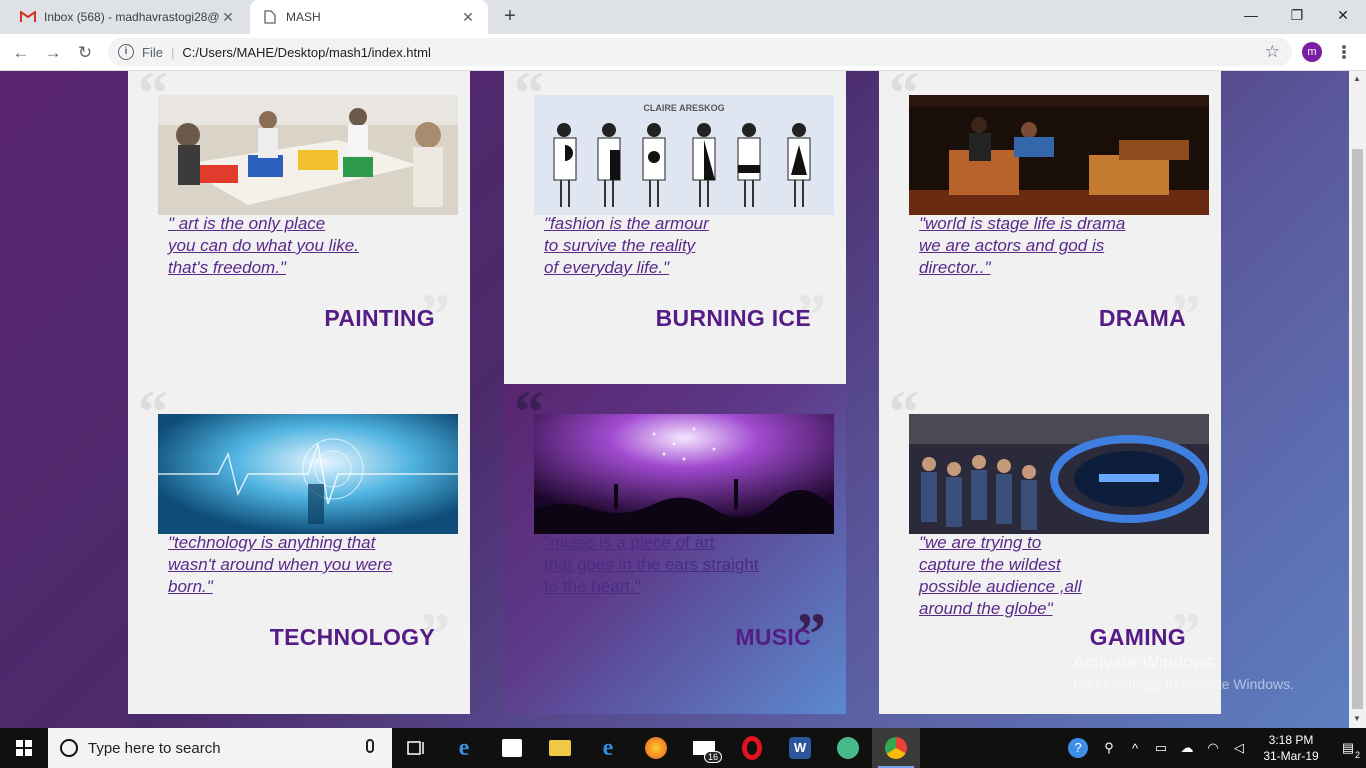 The image size is (1366, 768). What do you see at coordinates (1291, 756) in the screenshot?
I see `clock-date: 31-Mar-19` at bounding box center [1291, 756].